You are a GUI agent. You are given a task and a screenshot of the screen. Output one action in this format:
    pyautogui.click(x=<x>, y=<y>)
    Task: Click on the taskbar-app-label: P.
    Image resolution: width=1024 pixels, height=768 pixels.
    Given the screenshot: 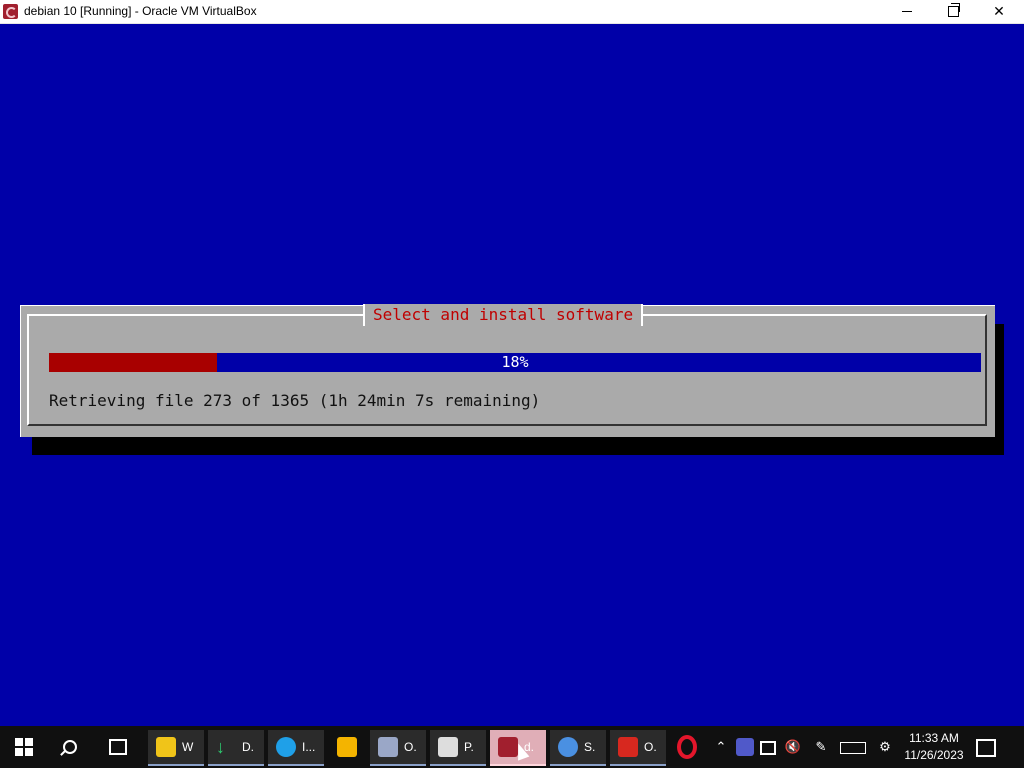 What is the action you would take?
    pyautogui.click(x=469, y=747)
    